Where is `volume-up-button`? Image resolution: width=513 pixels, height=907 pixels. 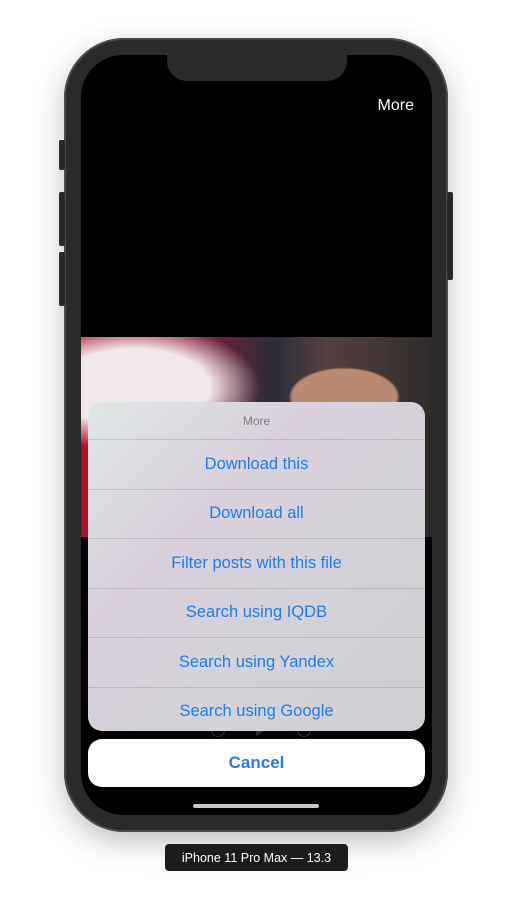
volume-up-button is located at coordinates (62, 219).